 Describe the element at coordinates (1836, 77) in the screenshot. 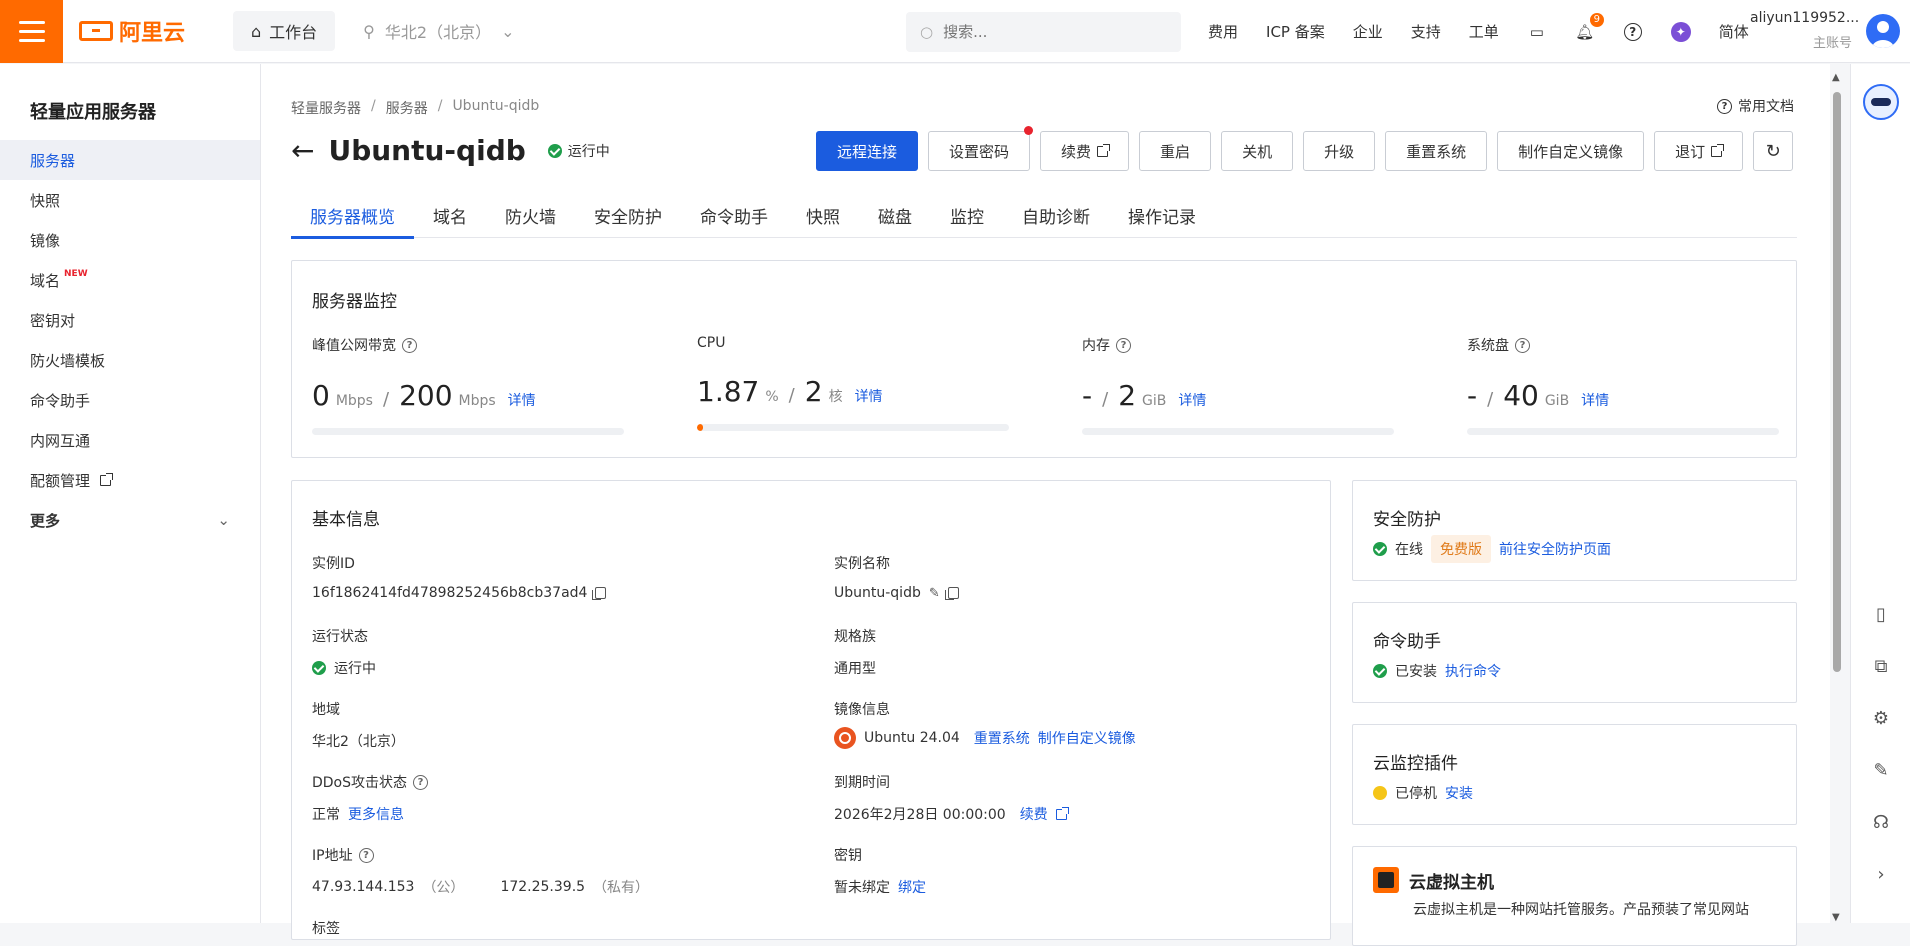

I see `scroll-up-icon: ▲` at that location.